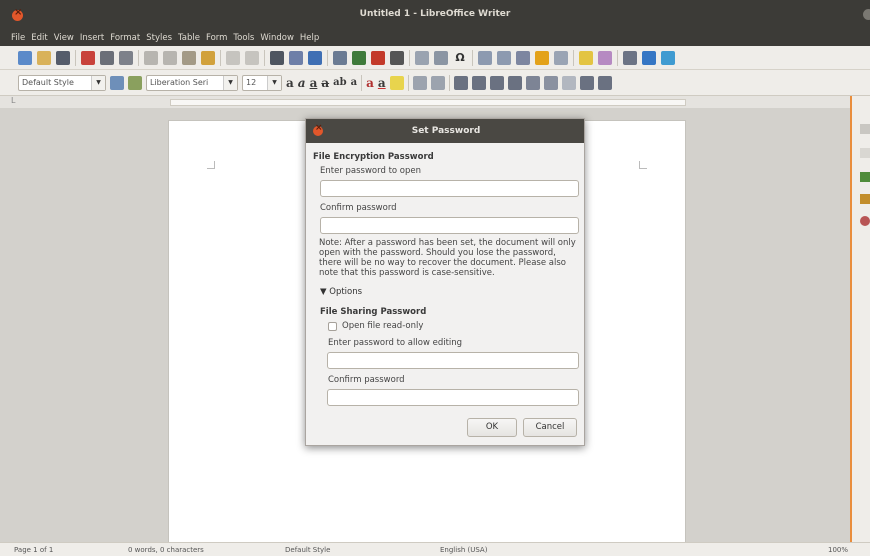 Image resolution: width=870 pixels, height=556 pixels. Describe the element at coordinates (277, 38) in the screenshot. I see `menu-window: Window` at that location.